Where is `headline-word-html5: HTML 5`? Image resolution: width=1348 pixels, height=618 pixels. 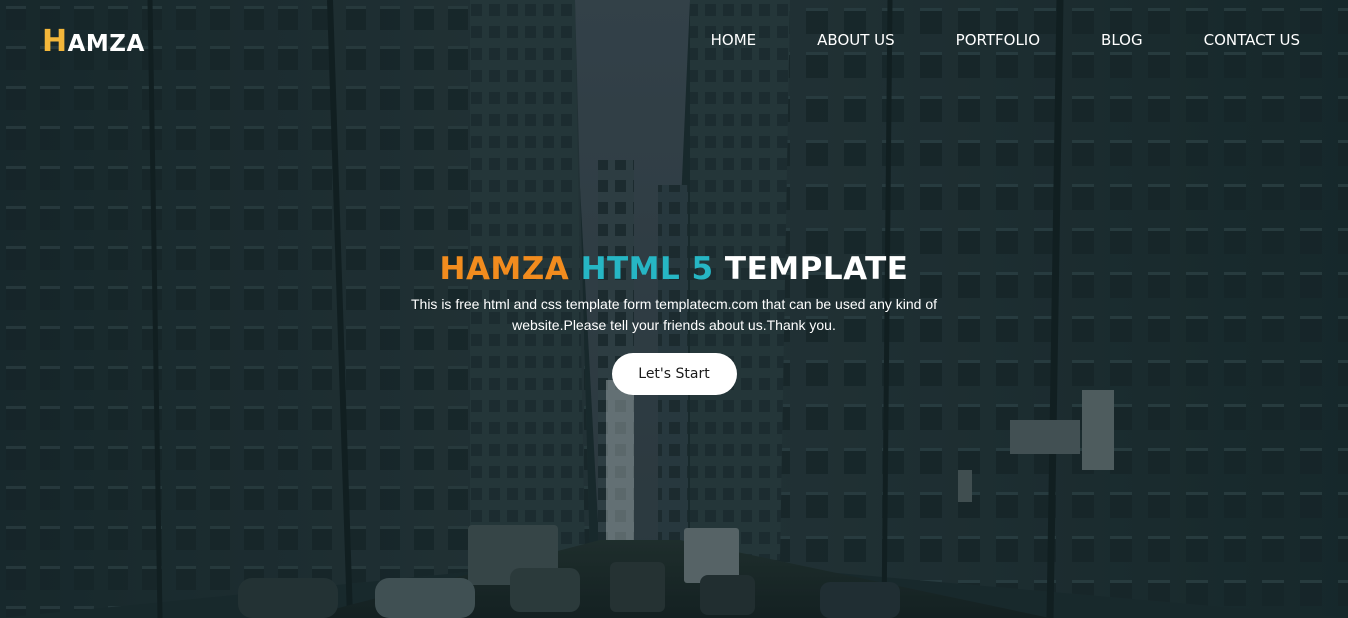
headline-word-html5: HTML 5 is located at coordinates (647, 269).